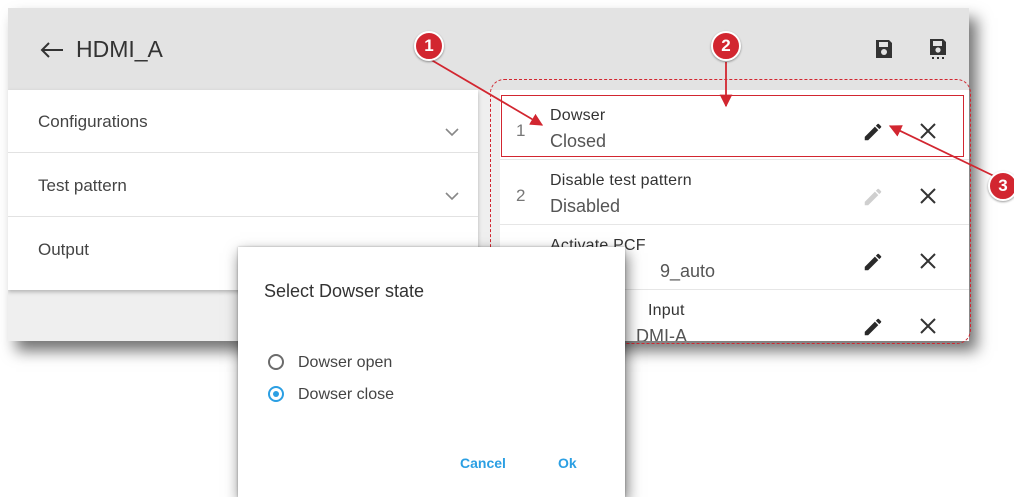 Image resolution: width=1014 pixels, height=497 pixels. What do you see at coordinates (1001, 186) in the screenshot?
I see `callout-badge-3: 3` at bounding box center [1001, 186].